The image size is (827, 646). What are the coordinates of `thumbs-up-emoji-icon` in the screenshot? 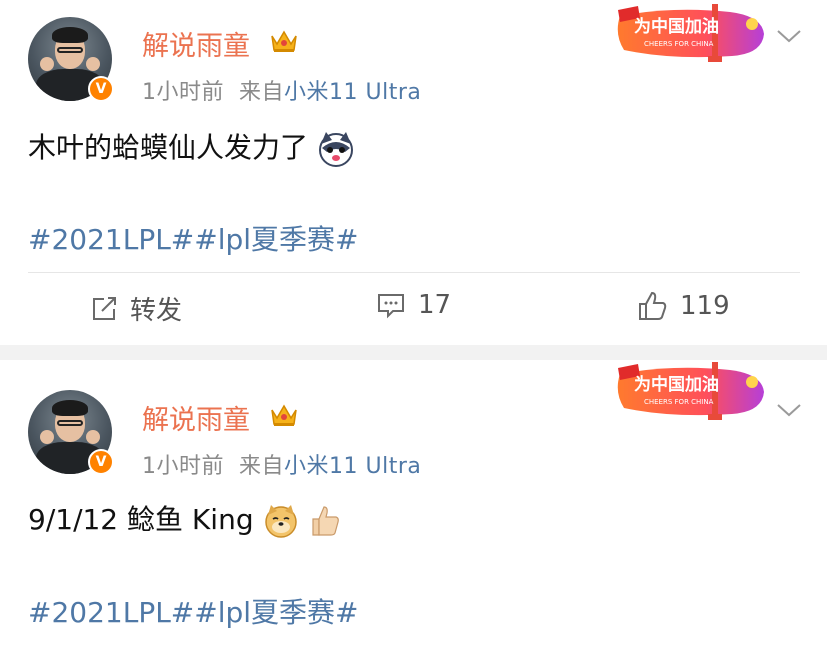 It's located at (326, 521).